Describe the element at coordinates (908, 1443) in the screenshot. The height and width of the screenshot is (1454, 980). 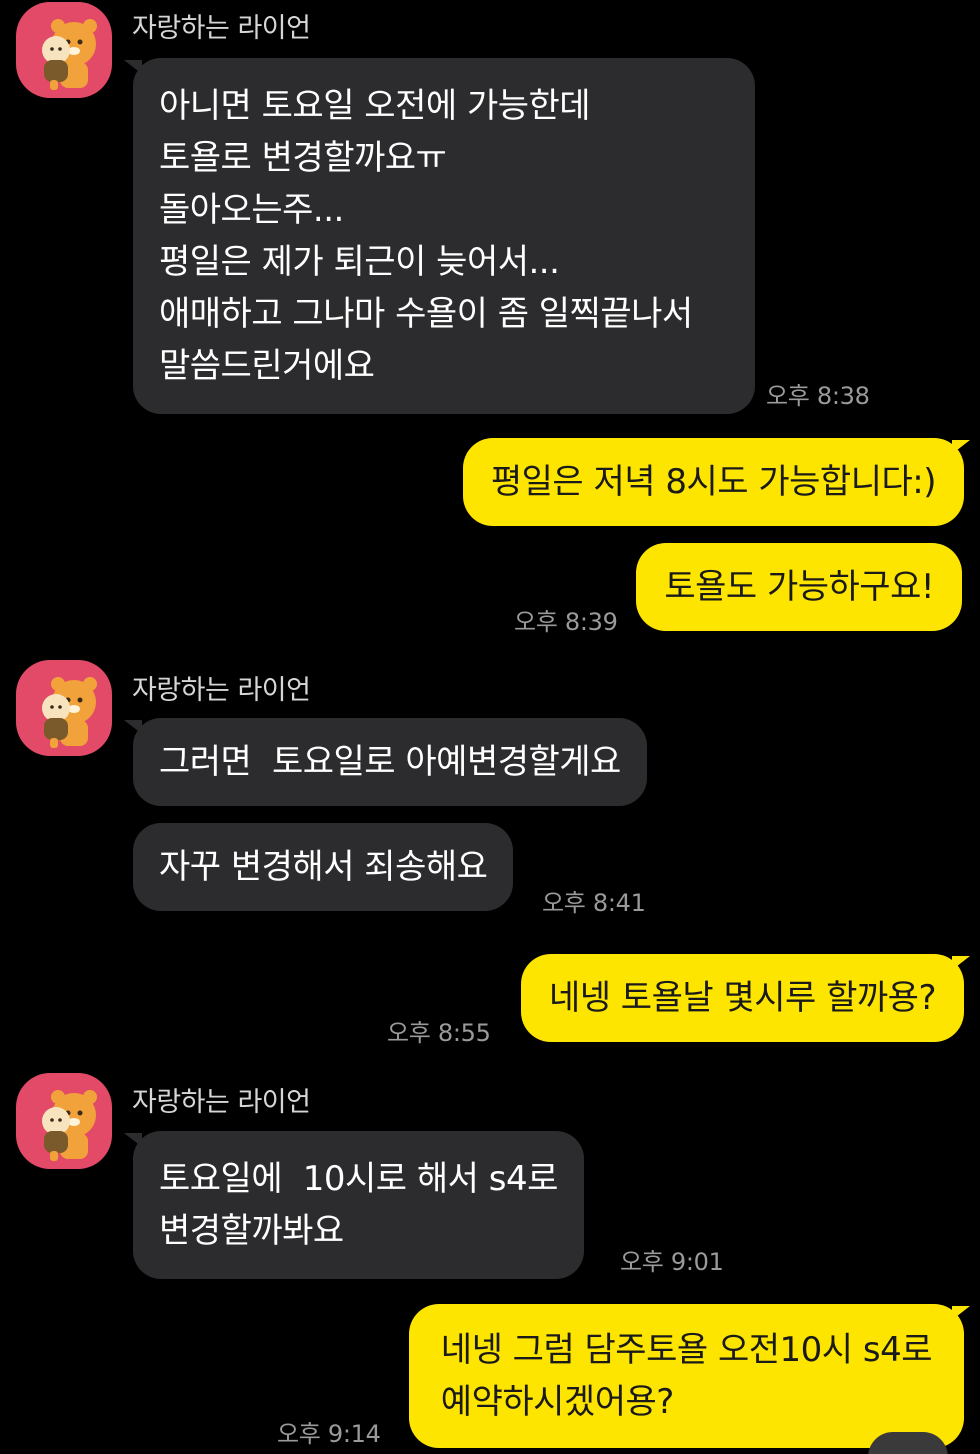
I see `scroll-down-button` at that location.